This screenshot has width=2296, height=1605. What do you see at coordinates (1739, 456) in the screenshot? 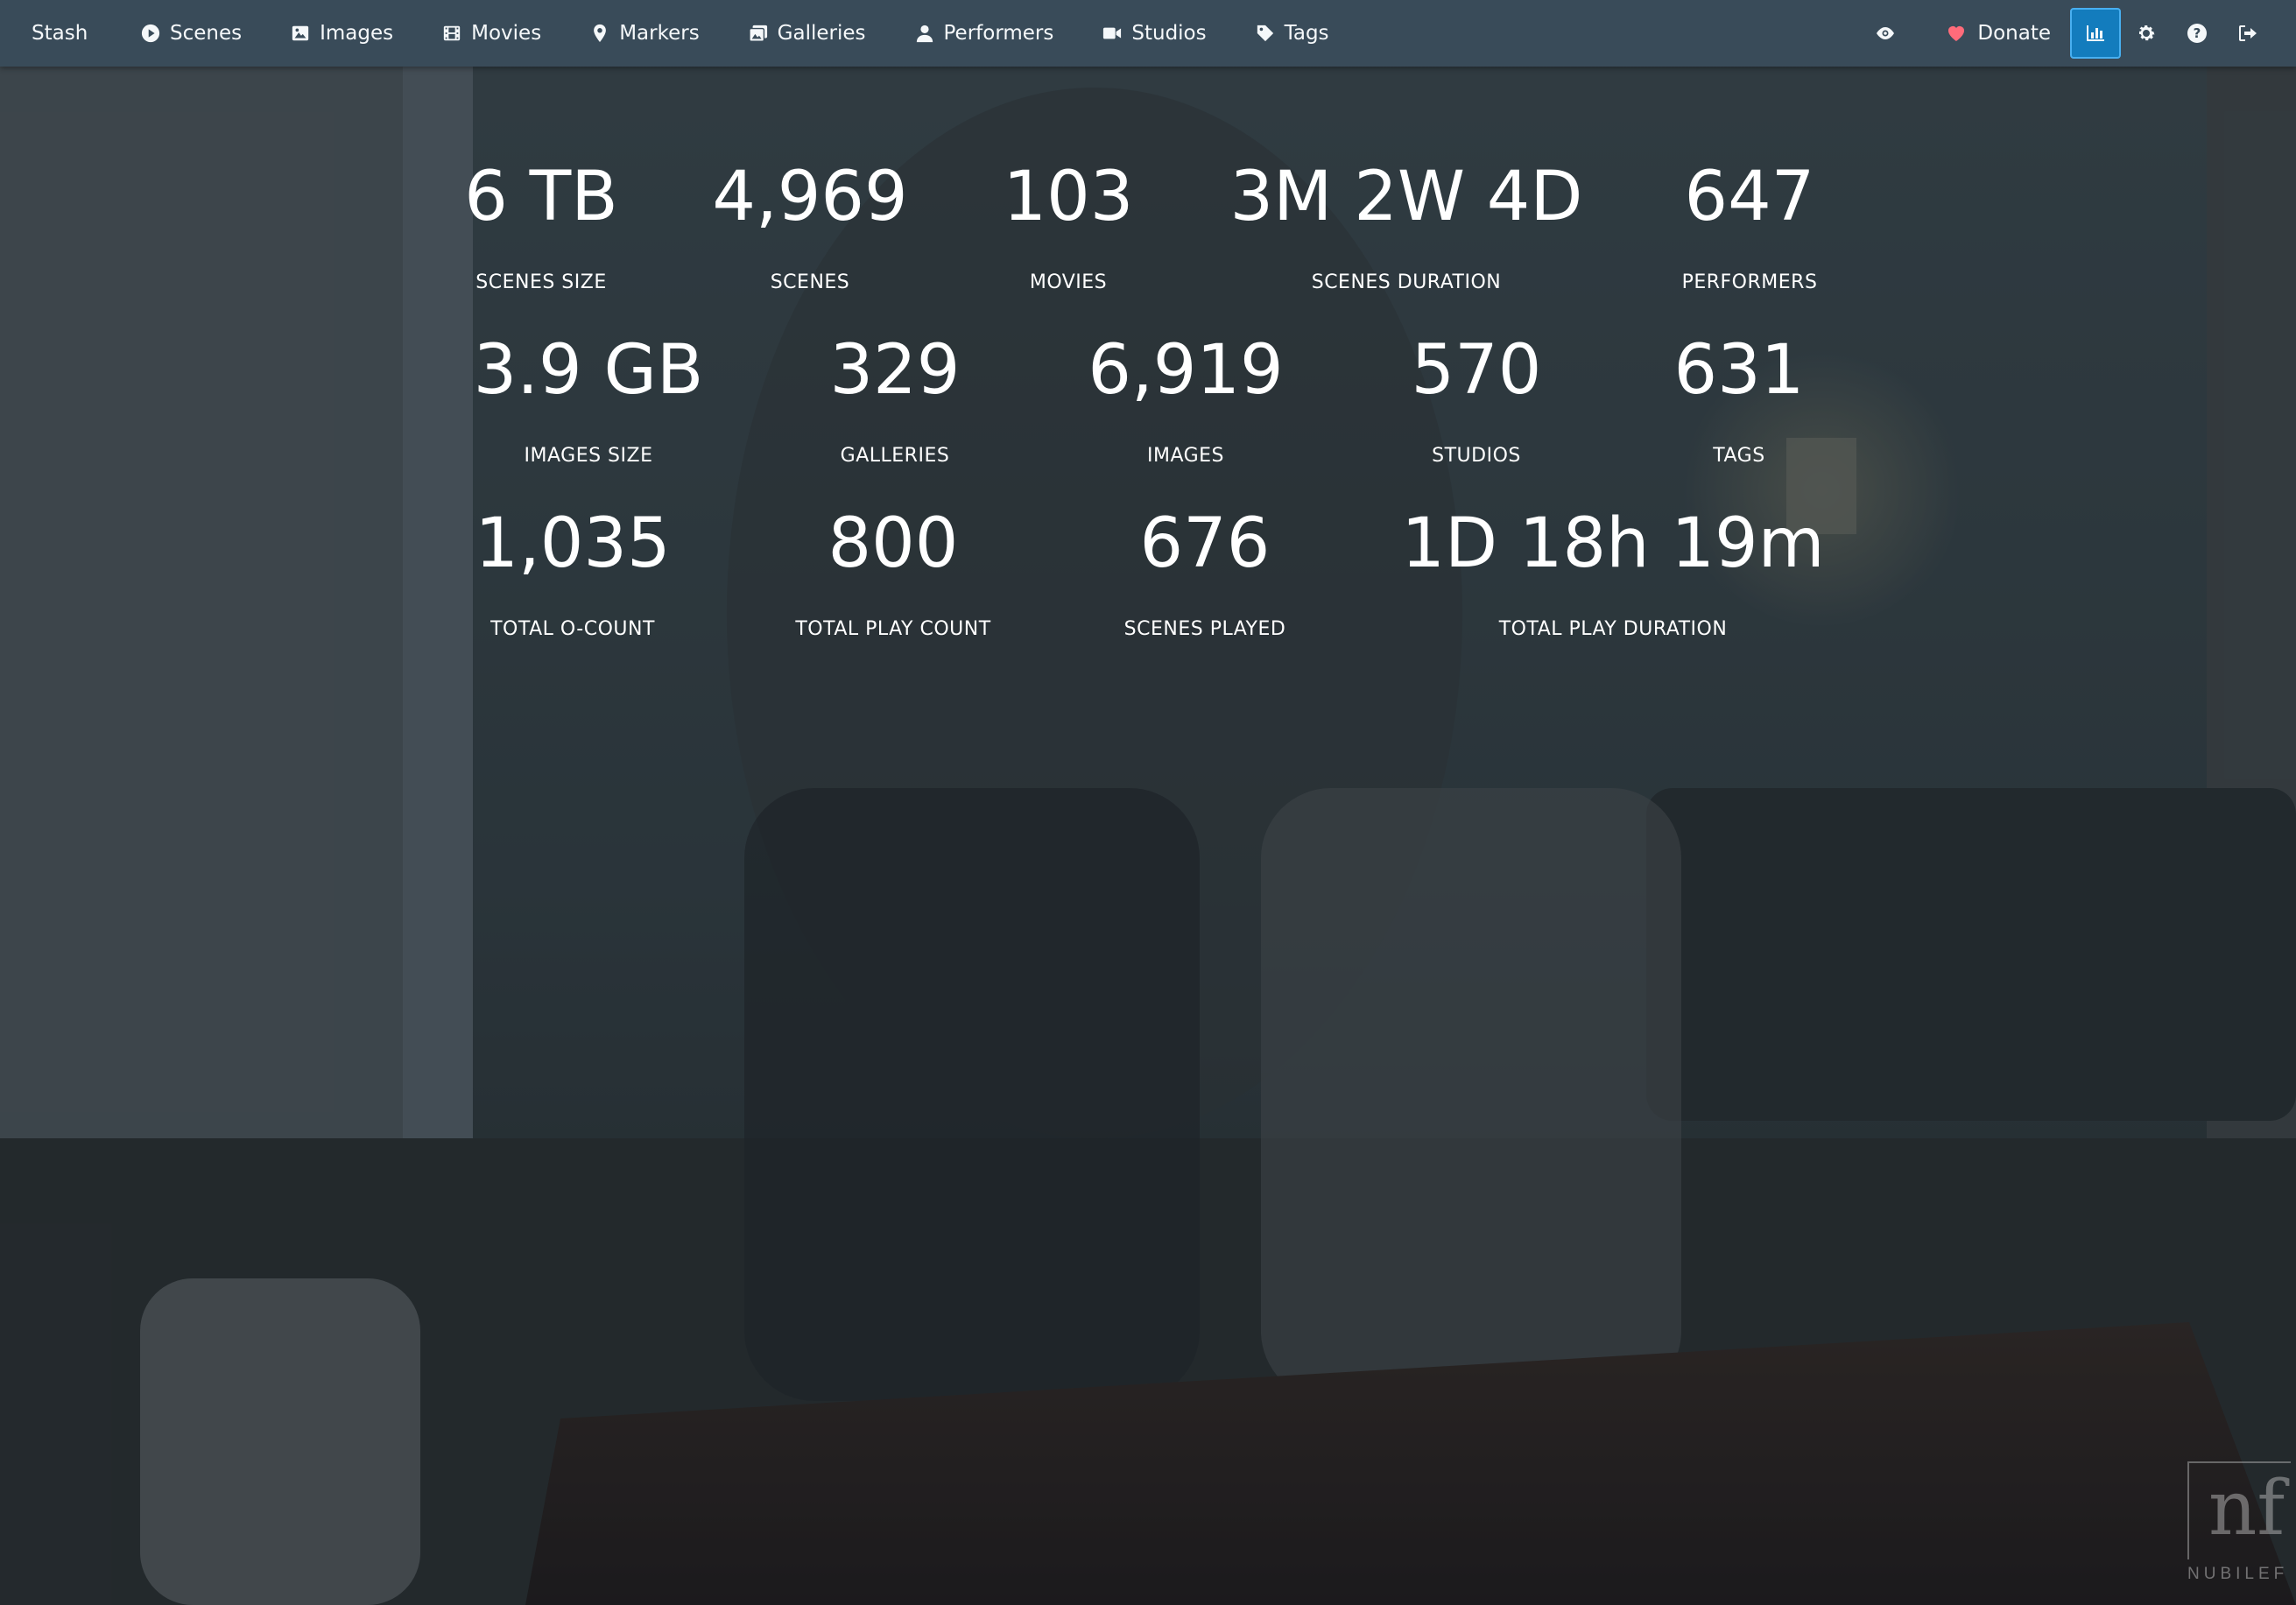
I see `stat-label: TAGS` at bounding box center [1739, 456].